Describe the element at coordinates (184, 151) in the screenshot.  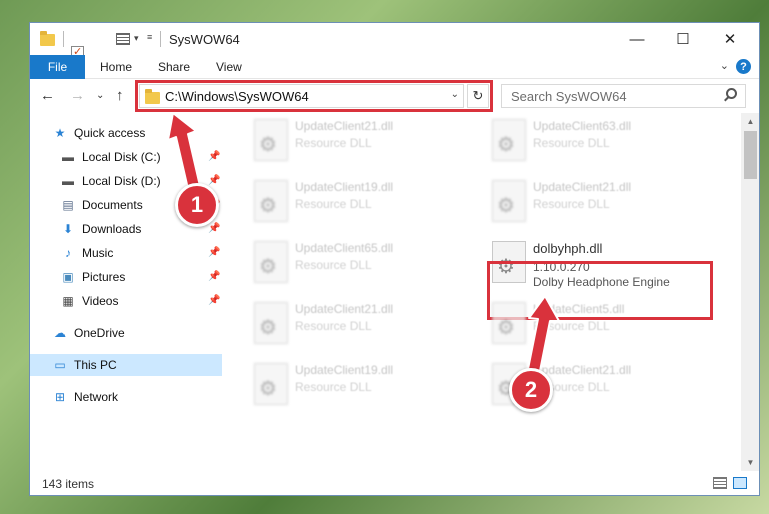
I see `arrow-1-icon` at that location.